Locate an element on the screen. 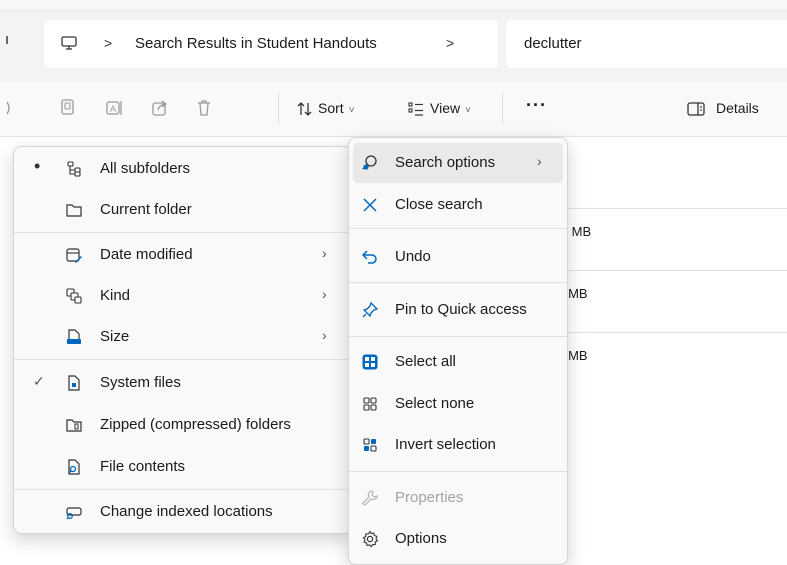  rename-icon: A is located at coordinates (114, 110).